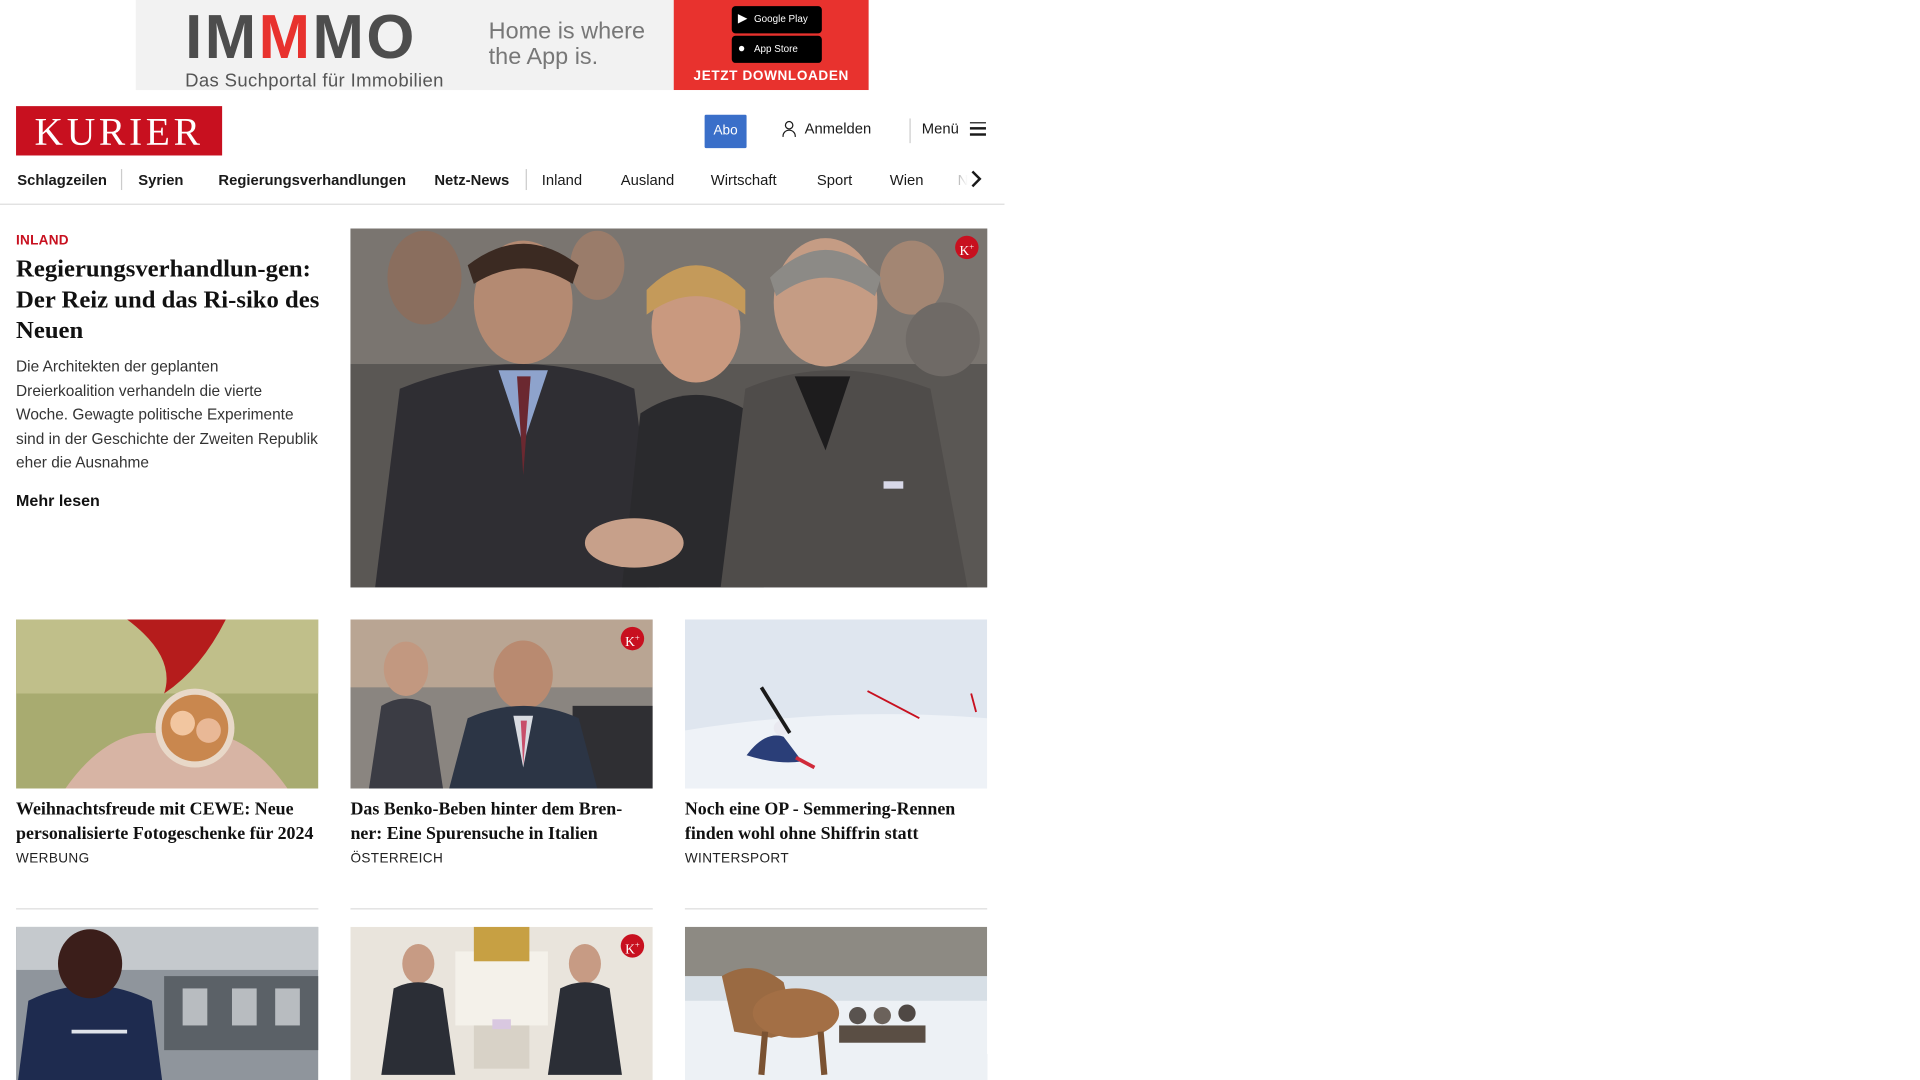  I want to click on article-category: ÖSTERREICH, so click(501, 858).